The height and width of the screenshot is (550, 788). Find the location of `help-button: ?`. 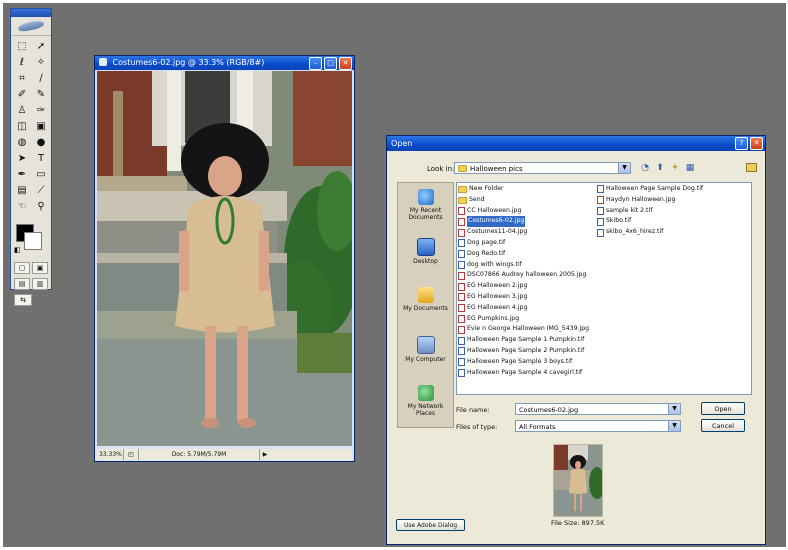

help-button: ? is located at coordinates (741, 143).